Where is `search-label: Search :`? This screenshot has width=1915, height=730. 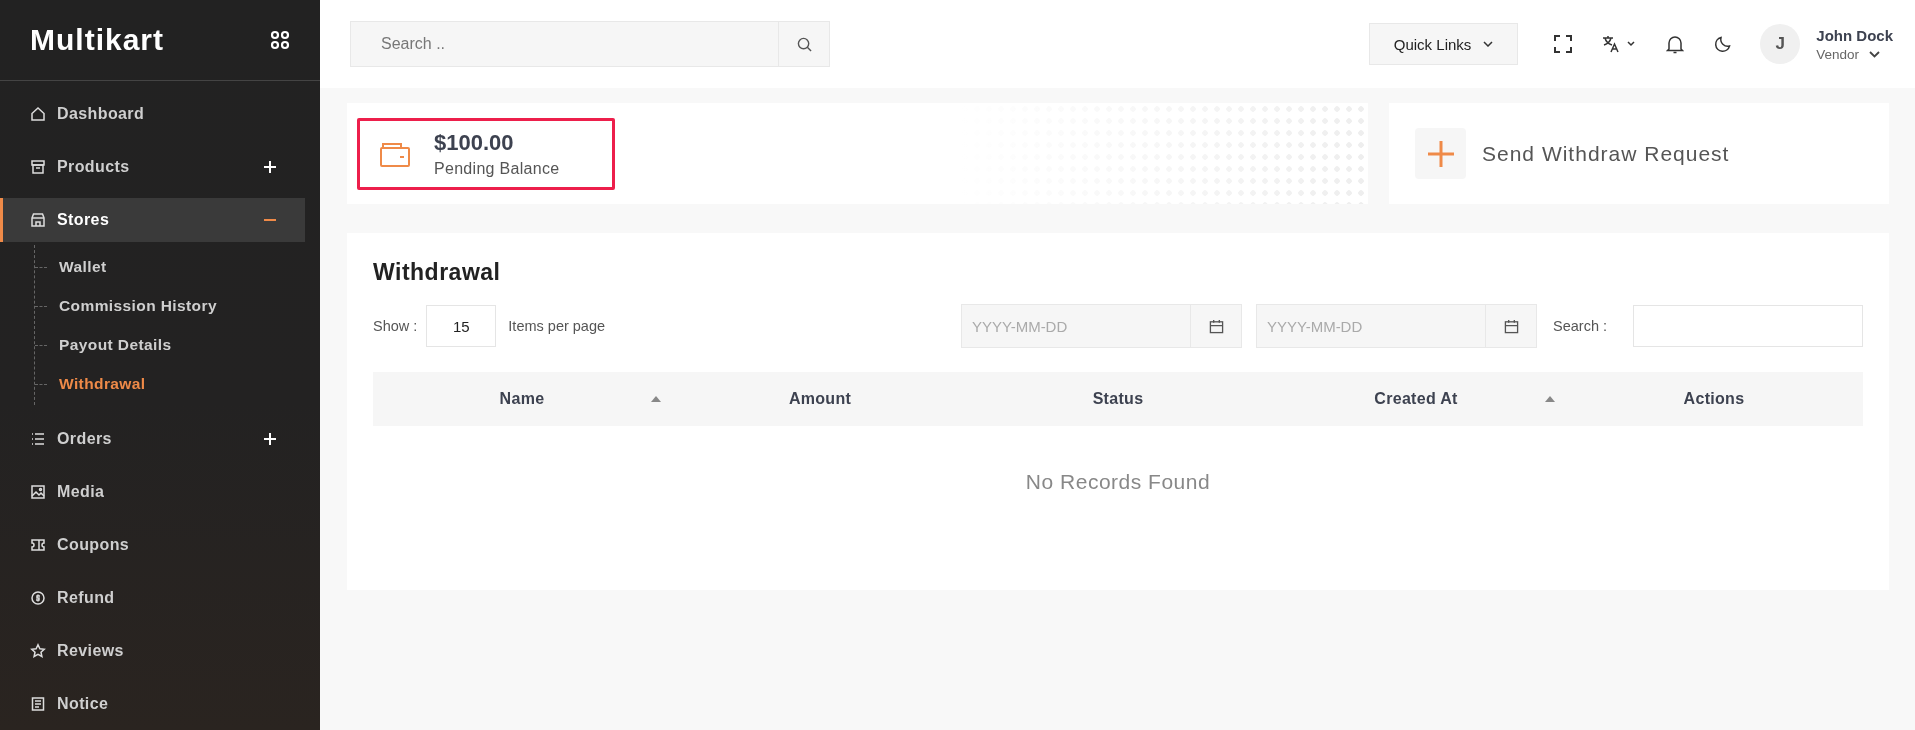 search-label: Search : is located at coordinates (1580, 326).